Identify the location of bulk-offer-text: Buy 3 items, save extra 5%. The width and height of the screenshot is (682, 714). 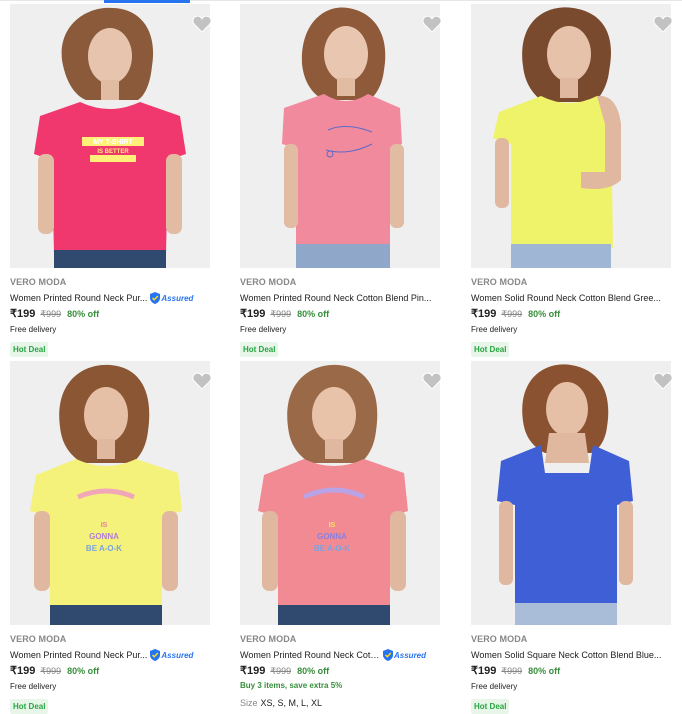
(291, 685).